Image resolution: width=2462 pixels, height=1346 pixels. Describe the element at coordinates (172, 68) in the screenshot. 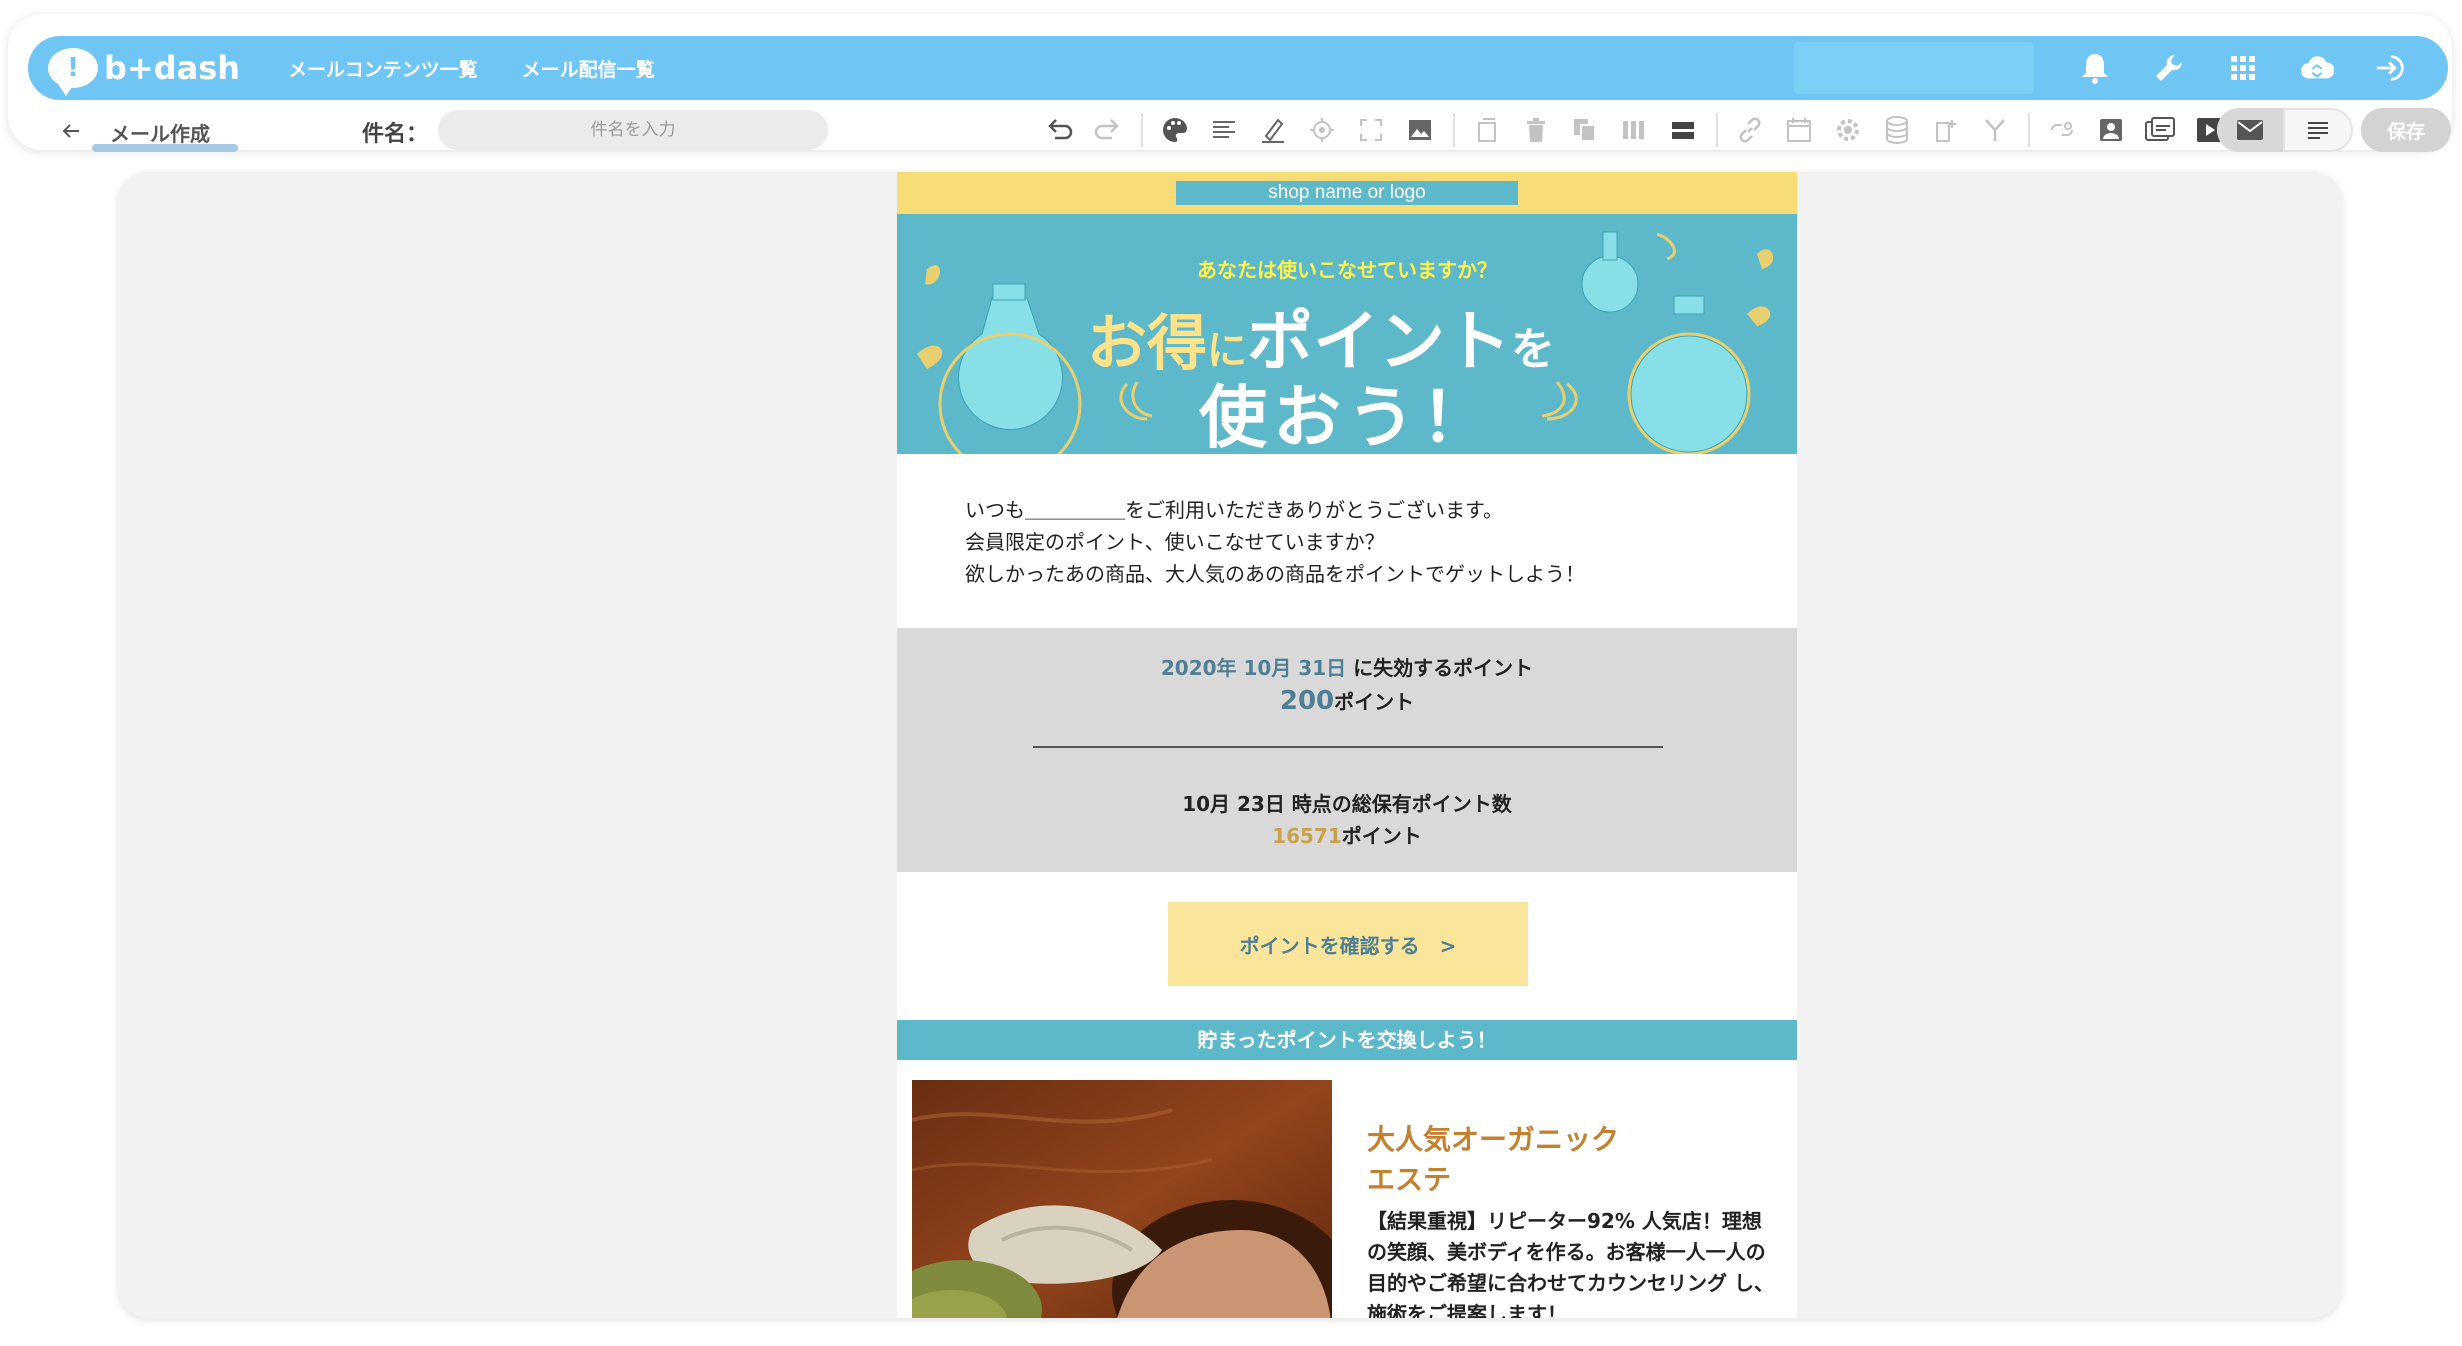

I see `logo-text: b+dash` at that location.